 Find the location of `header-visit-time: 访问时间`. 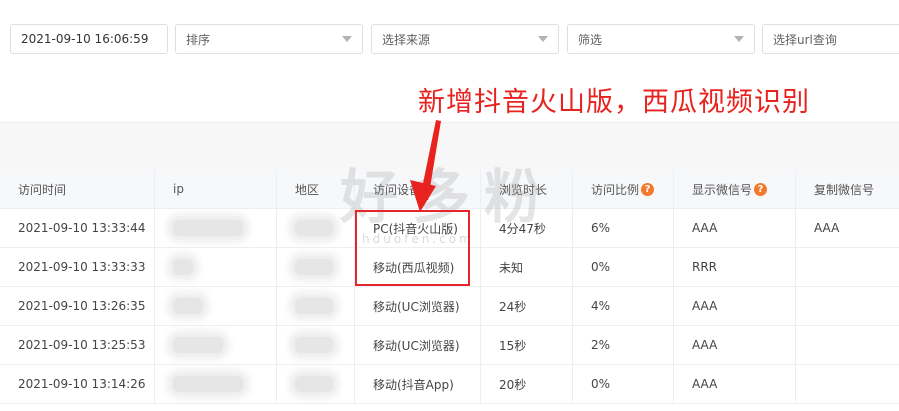

header-visit-time: 访问时间 is located at coordinates (77, 189).